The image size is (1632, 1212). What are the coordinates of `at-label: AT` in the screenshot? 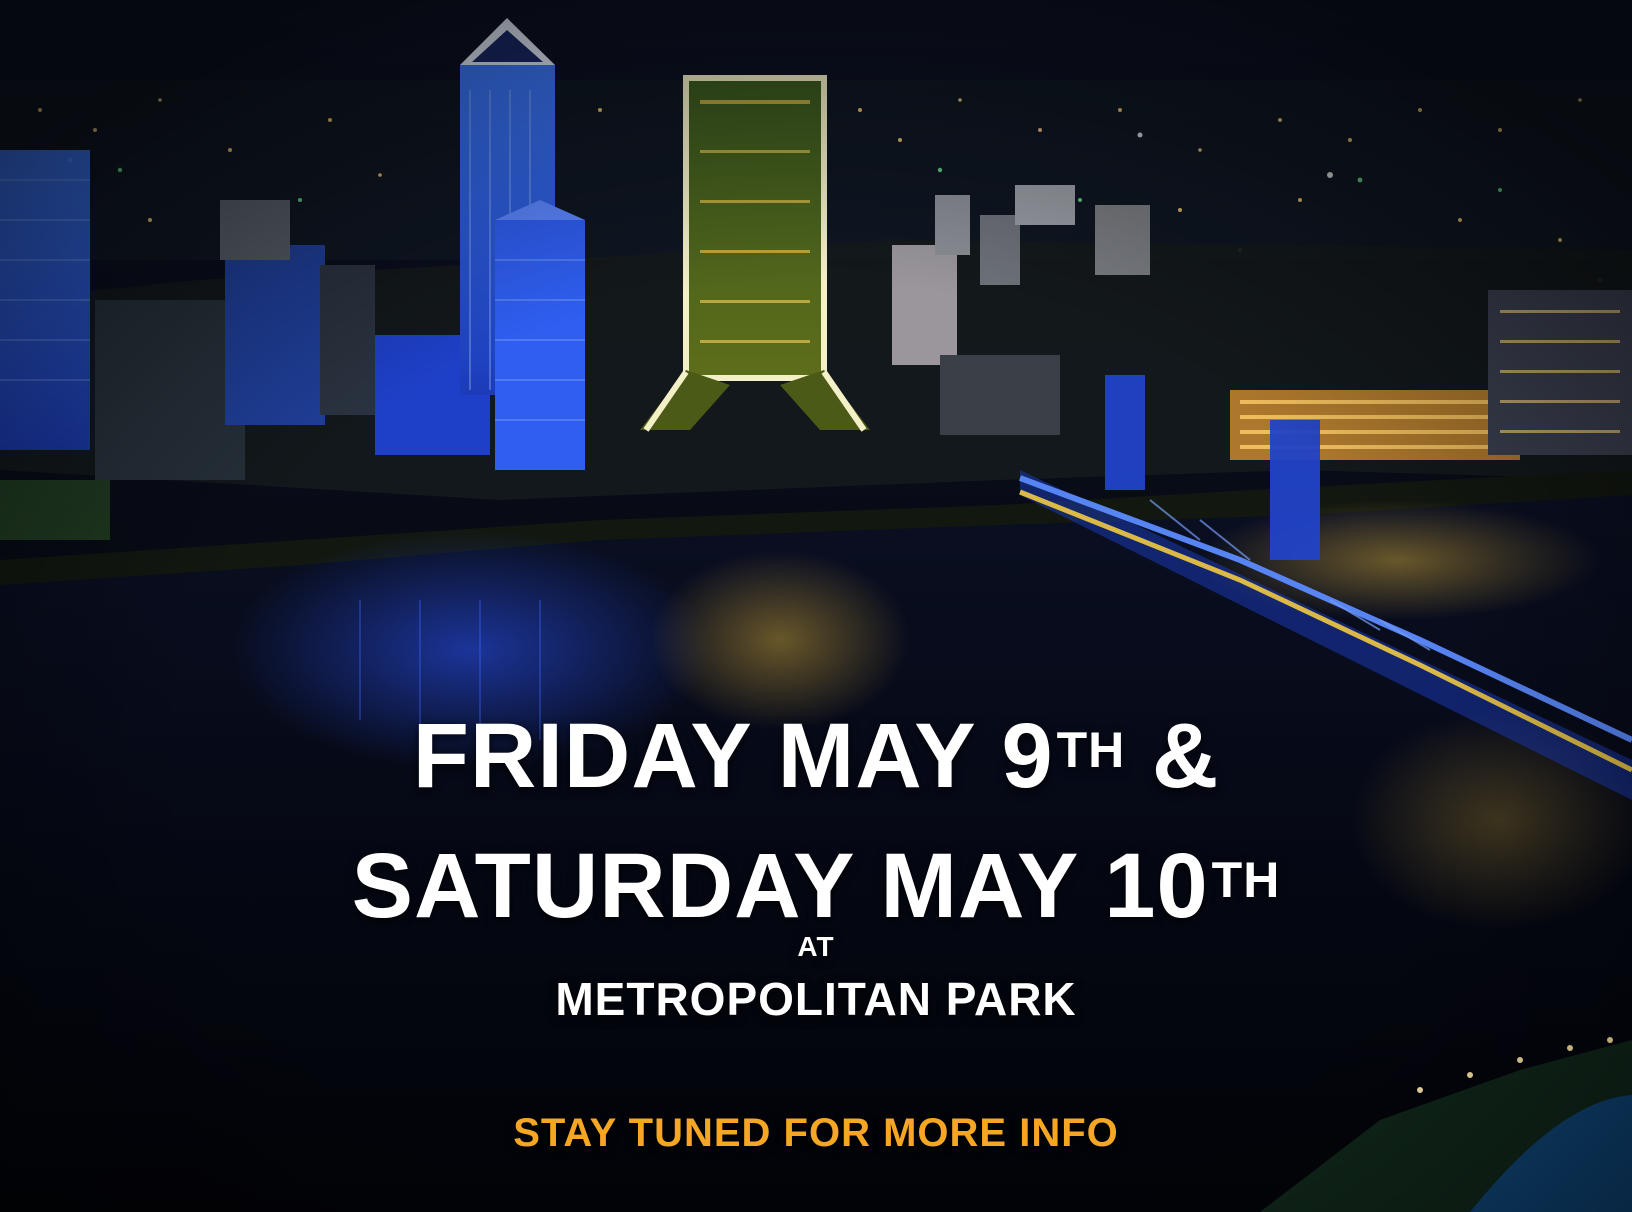 It's located at (816, 946).